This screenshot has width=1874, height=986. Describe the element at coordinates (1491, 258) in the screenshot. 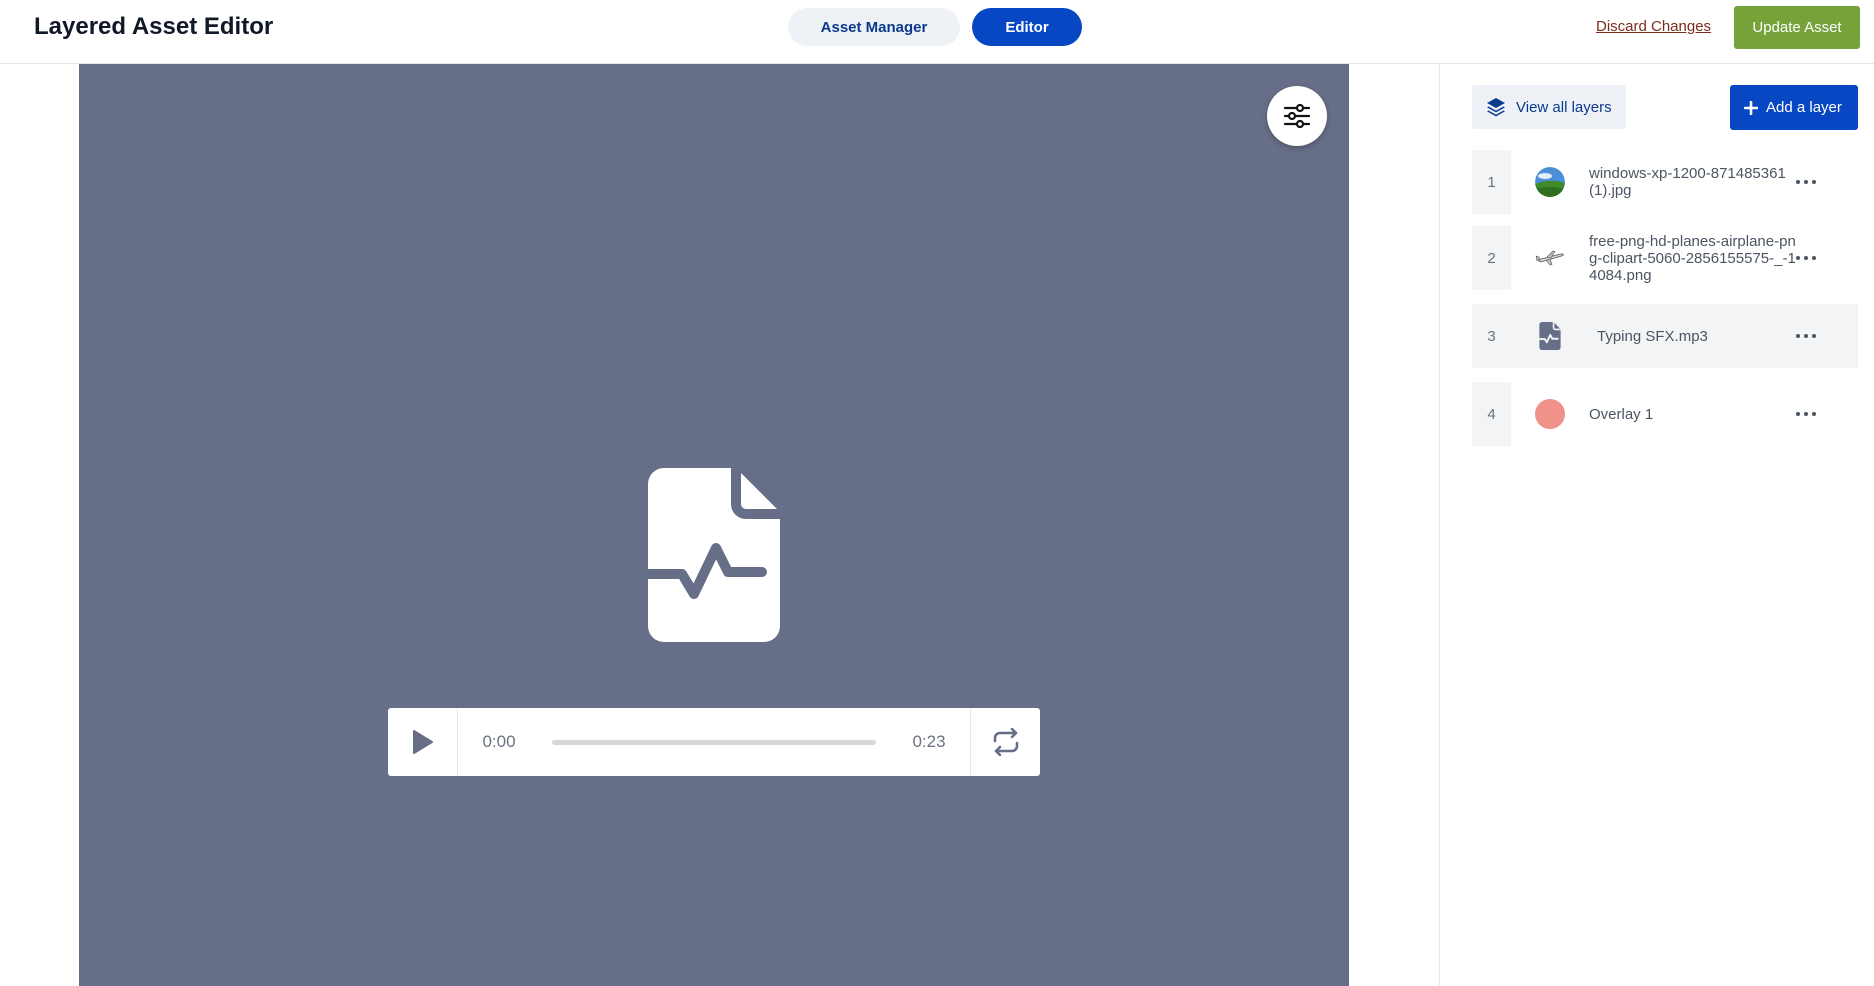

I see `layer-index: 2` at that location.